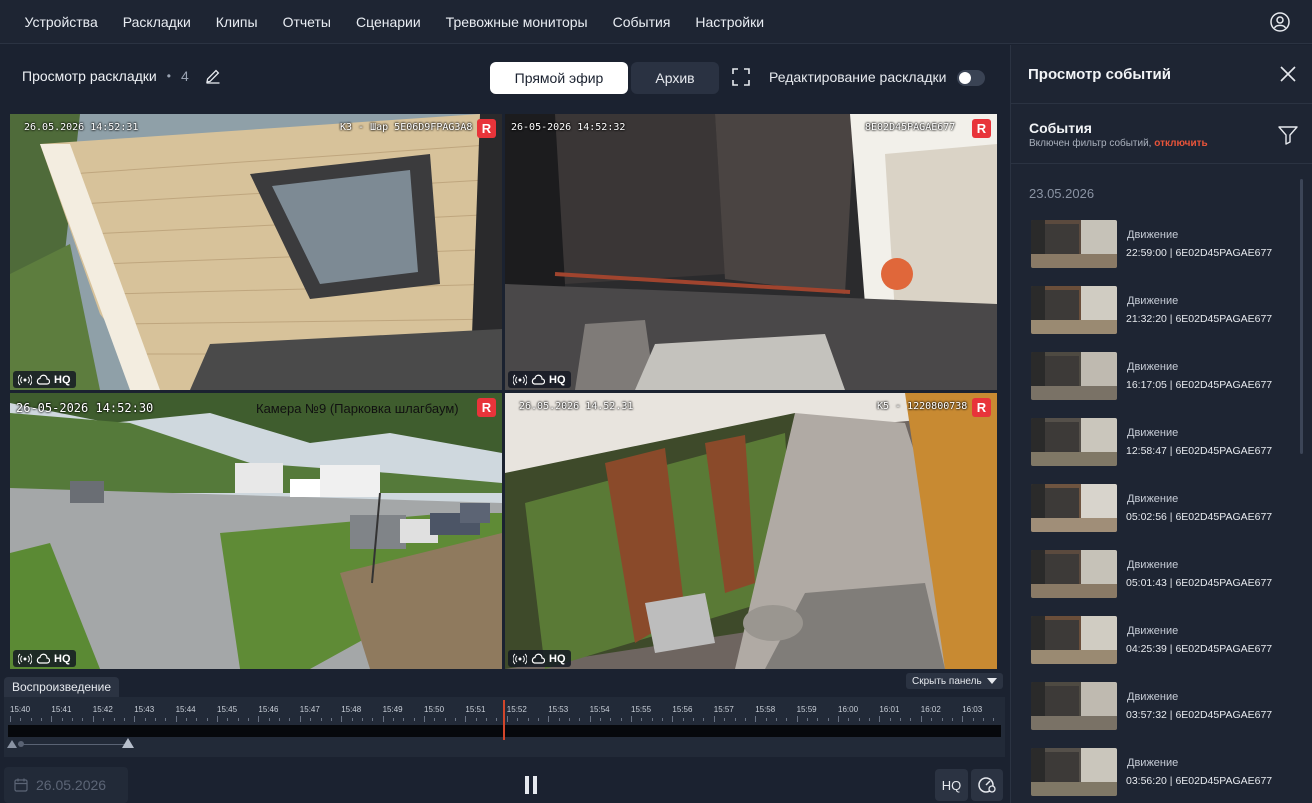  What do you see at coordinates (213, 76) in the screenshot?
I see `pencil-icon` at bounding box center [213, 76].